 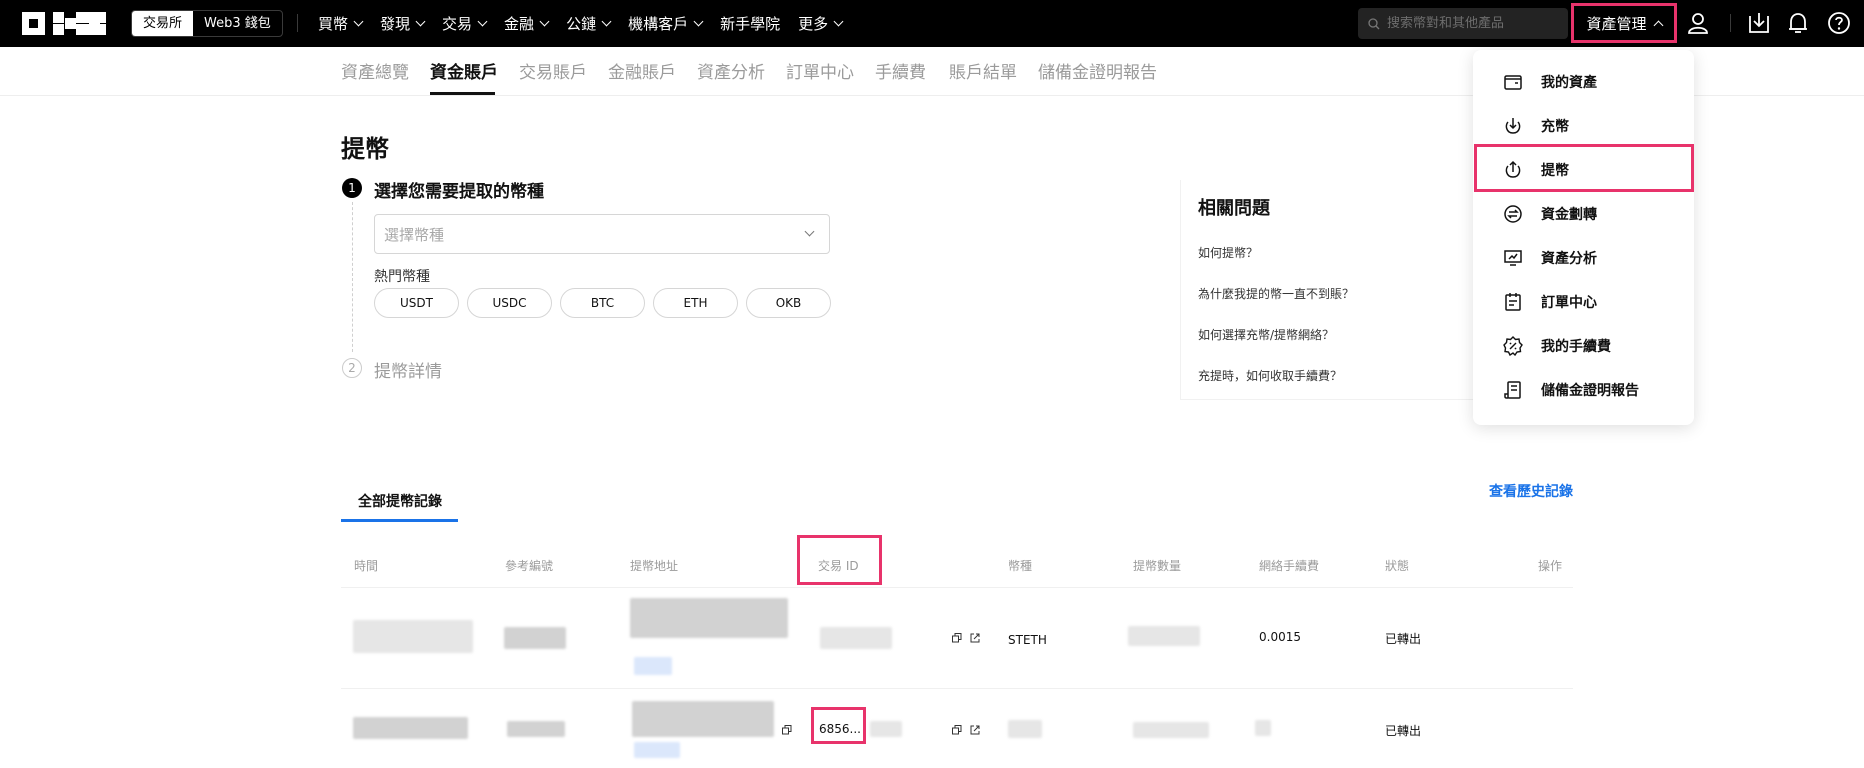 What do you see at coordinates (1569, 215) in the screenshot?
I see `dropdown-item-label: 資金劃轉` at bounding box center [1569, 215].